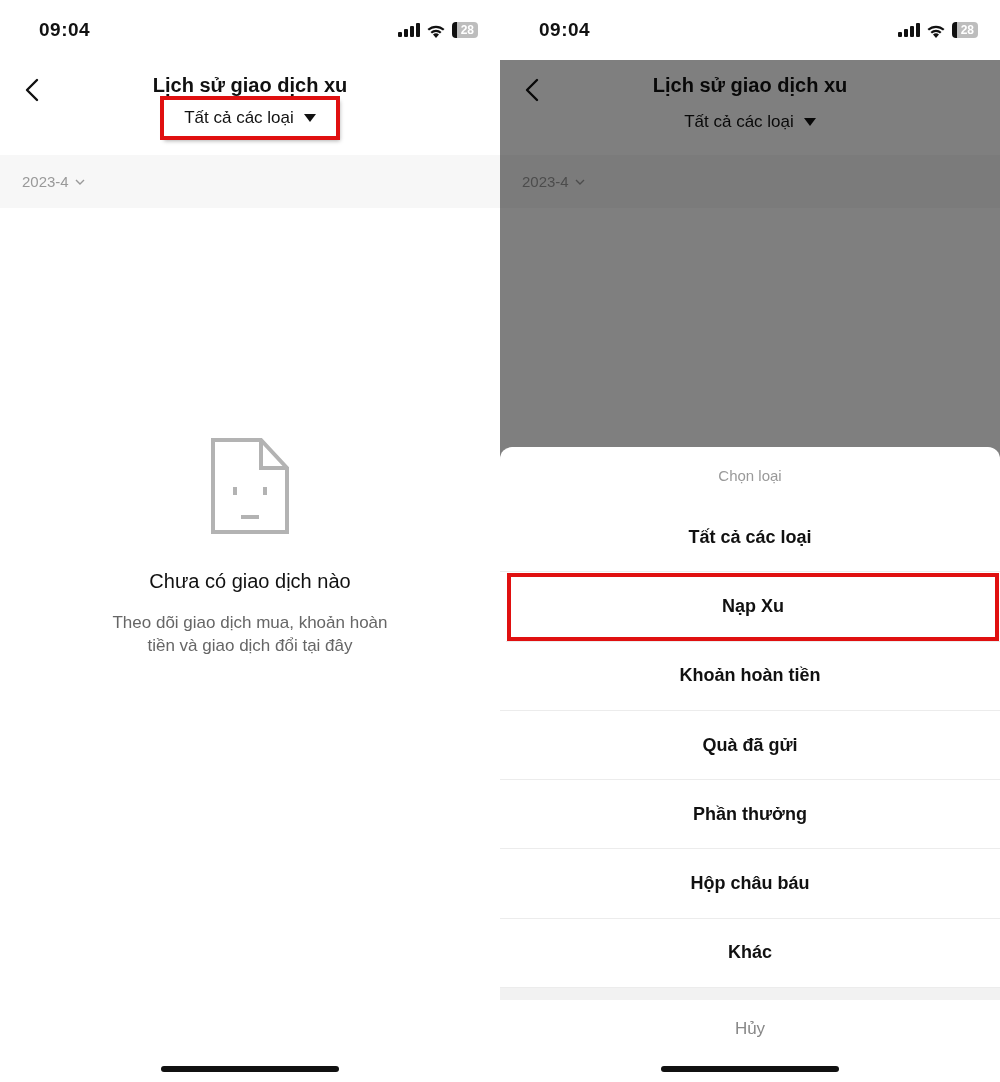 The height and width of the screenshot is (1082, 1000). I want to click on cancel-button: Hủy, so click(750, 1029).